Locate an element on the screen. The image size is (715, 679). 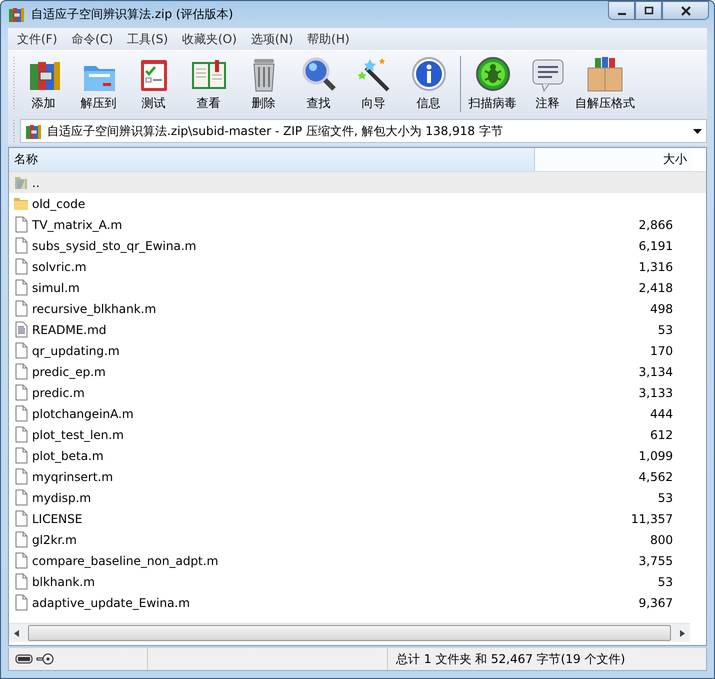
file-name: adaptive_update_Ewina.m is located at coordinates (111, 603).